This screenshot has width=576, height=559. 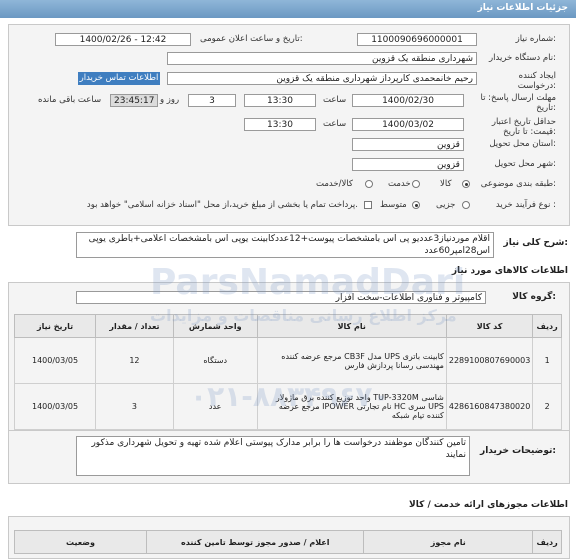 I want to click on category-both-label: کالا/خدمت, so click(x=334, y=184).